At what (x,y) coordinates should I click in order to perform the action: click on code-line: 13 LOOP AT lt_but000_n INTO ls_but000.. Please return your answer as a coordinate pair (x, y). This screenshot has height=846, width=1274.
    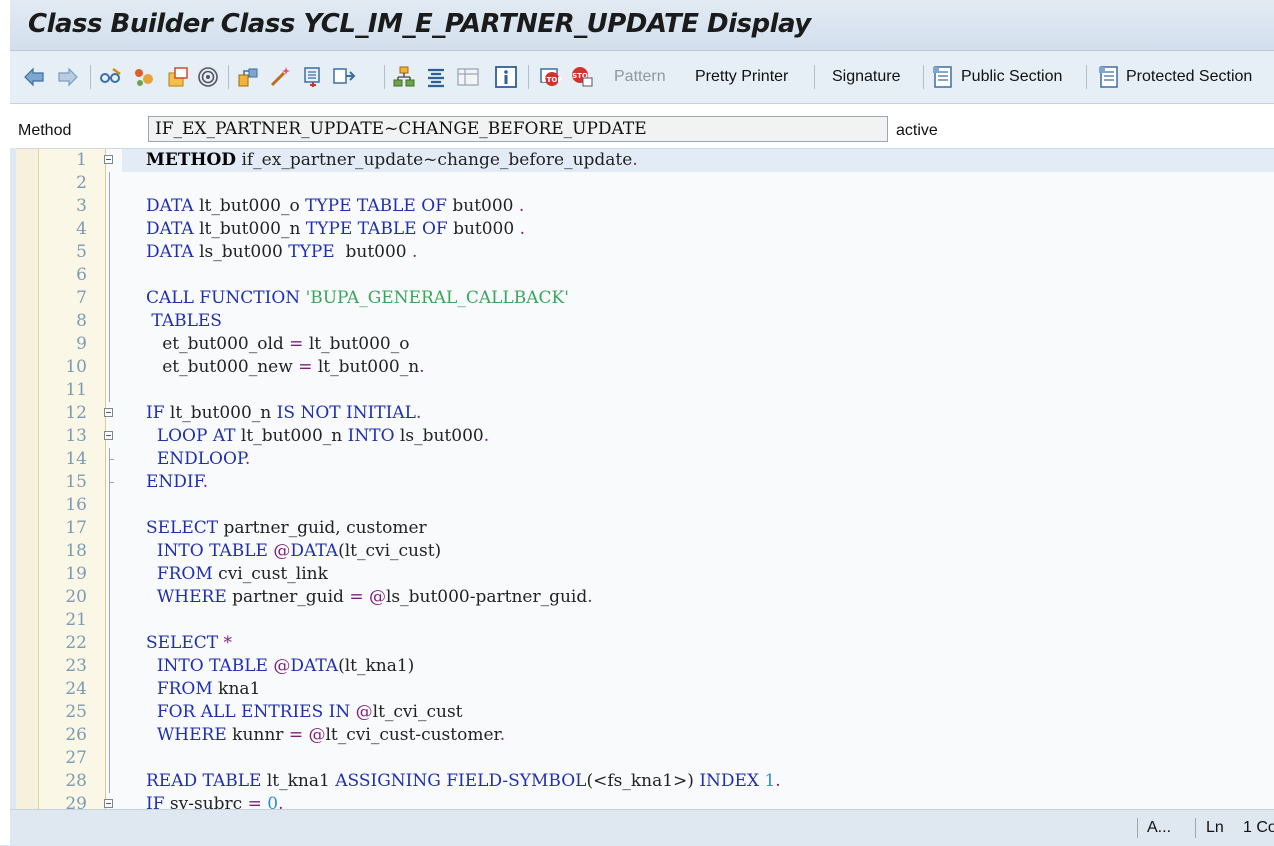
    Looking at the image, I should click on (645, 436).